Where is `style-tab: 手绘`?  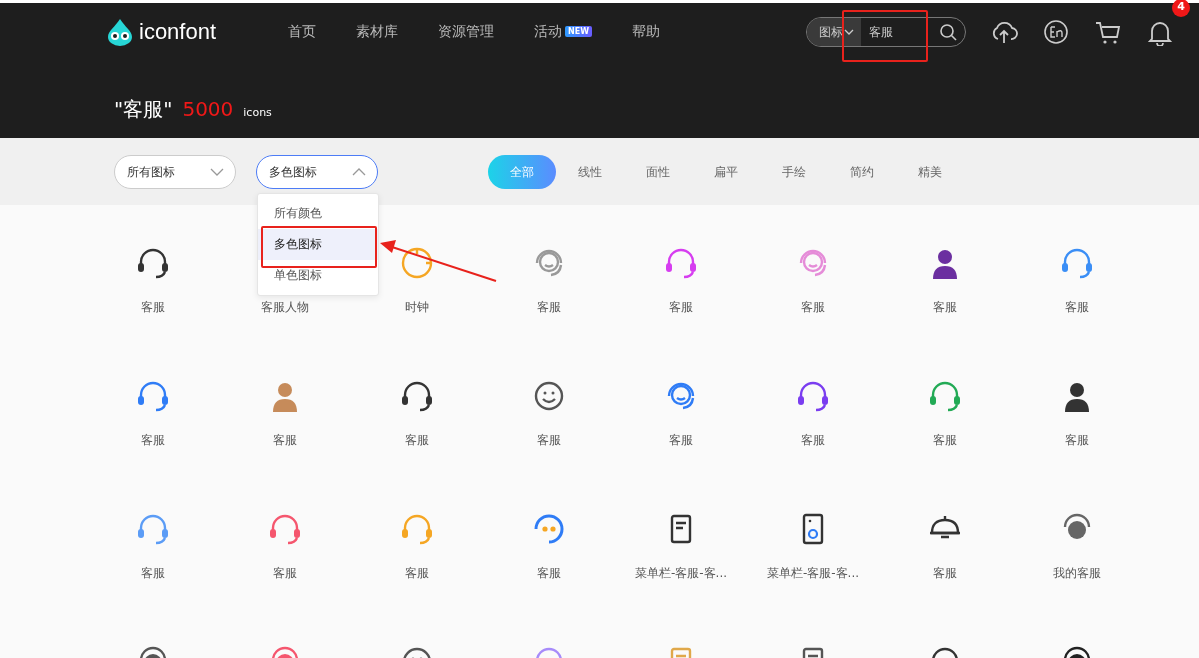
style-tab: 手绘 is located at coordinates (794, 171).